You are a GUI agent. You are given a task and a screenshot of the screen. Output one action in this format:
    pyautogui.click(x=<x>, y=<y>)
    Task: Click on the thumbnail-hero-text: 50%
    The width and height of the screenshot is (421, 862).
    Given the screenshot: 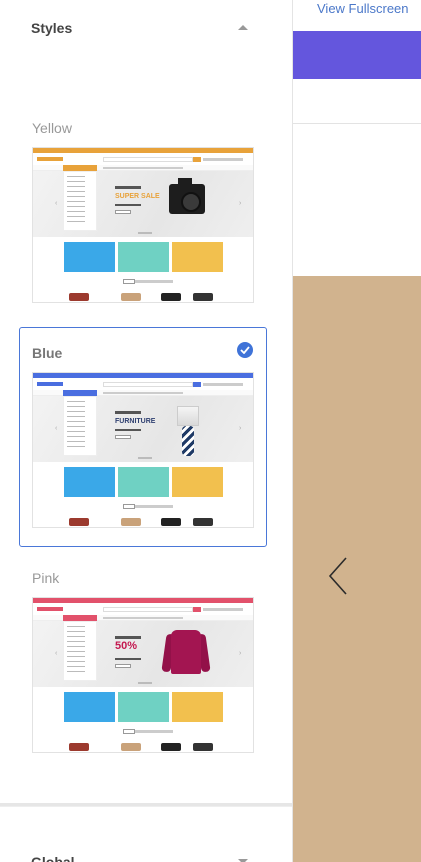 What is the action you would take?
    pyautogui.click(x=126, y=646)
    